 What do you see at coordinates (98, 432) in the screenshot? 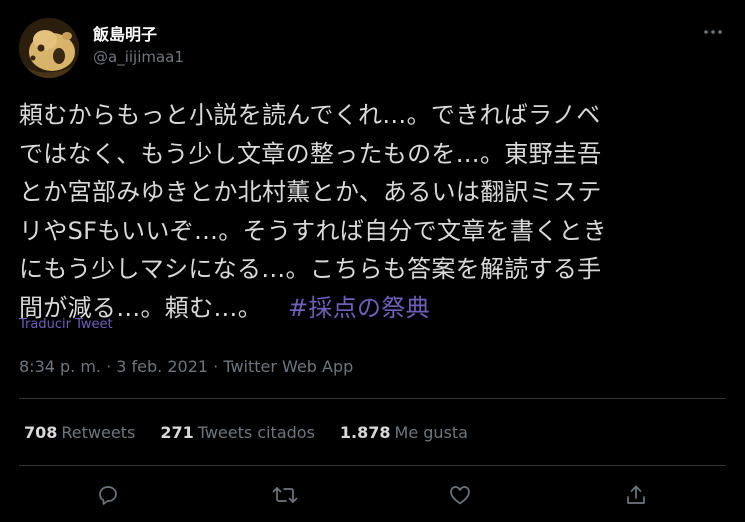
I see `retweets-label: Retweets` at bounding box center [98, 432].